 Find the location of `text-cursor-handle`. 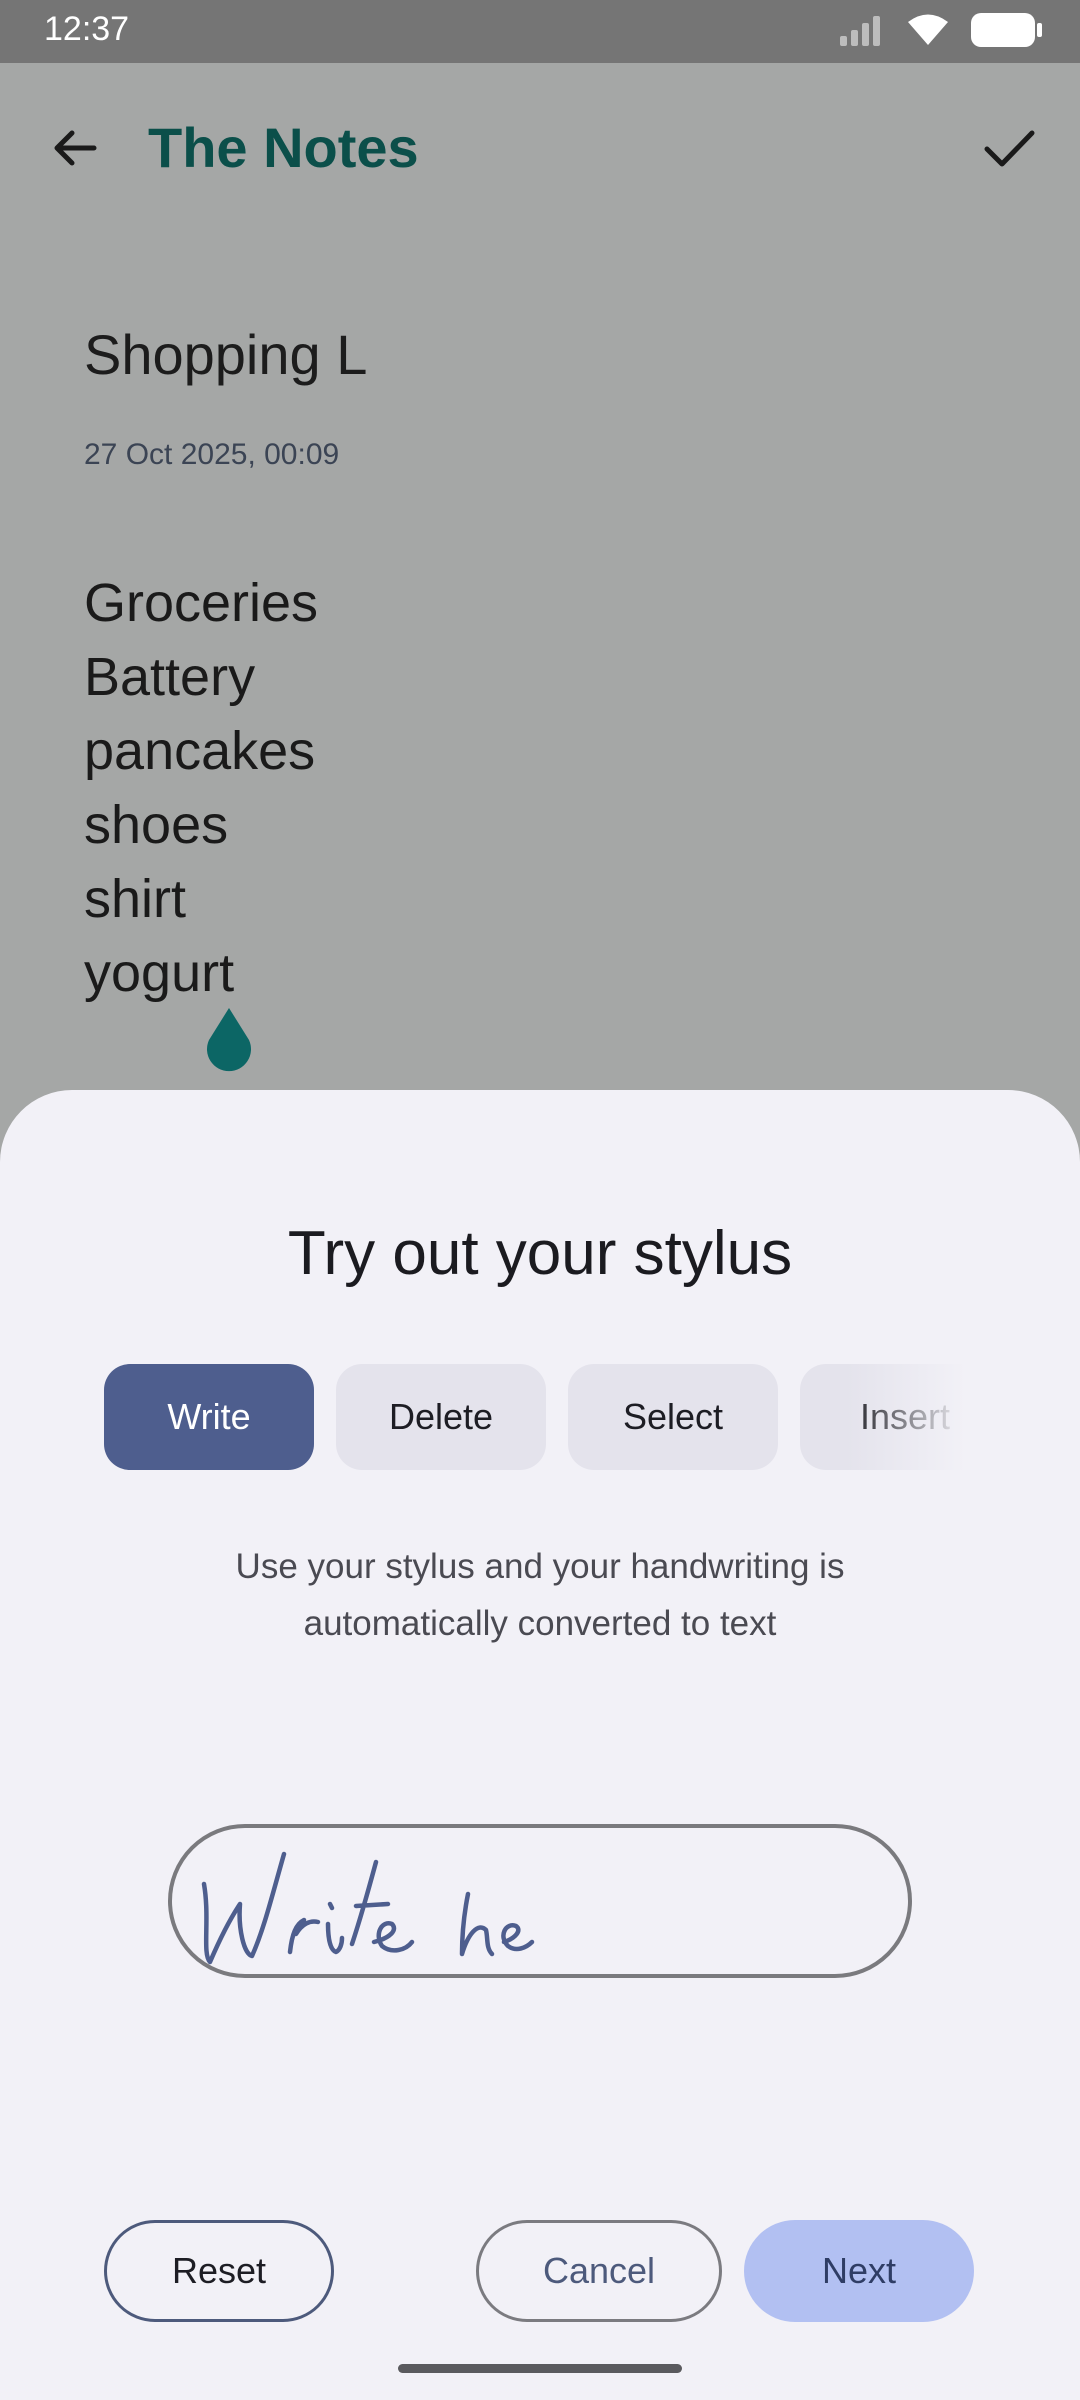

text-cursor-handle is located at coordinates (229, 1042).